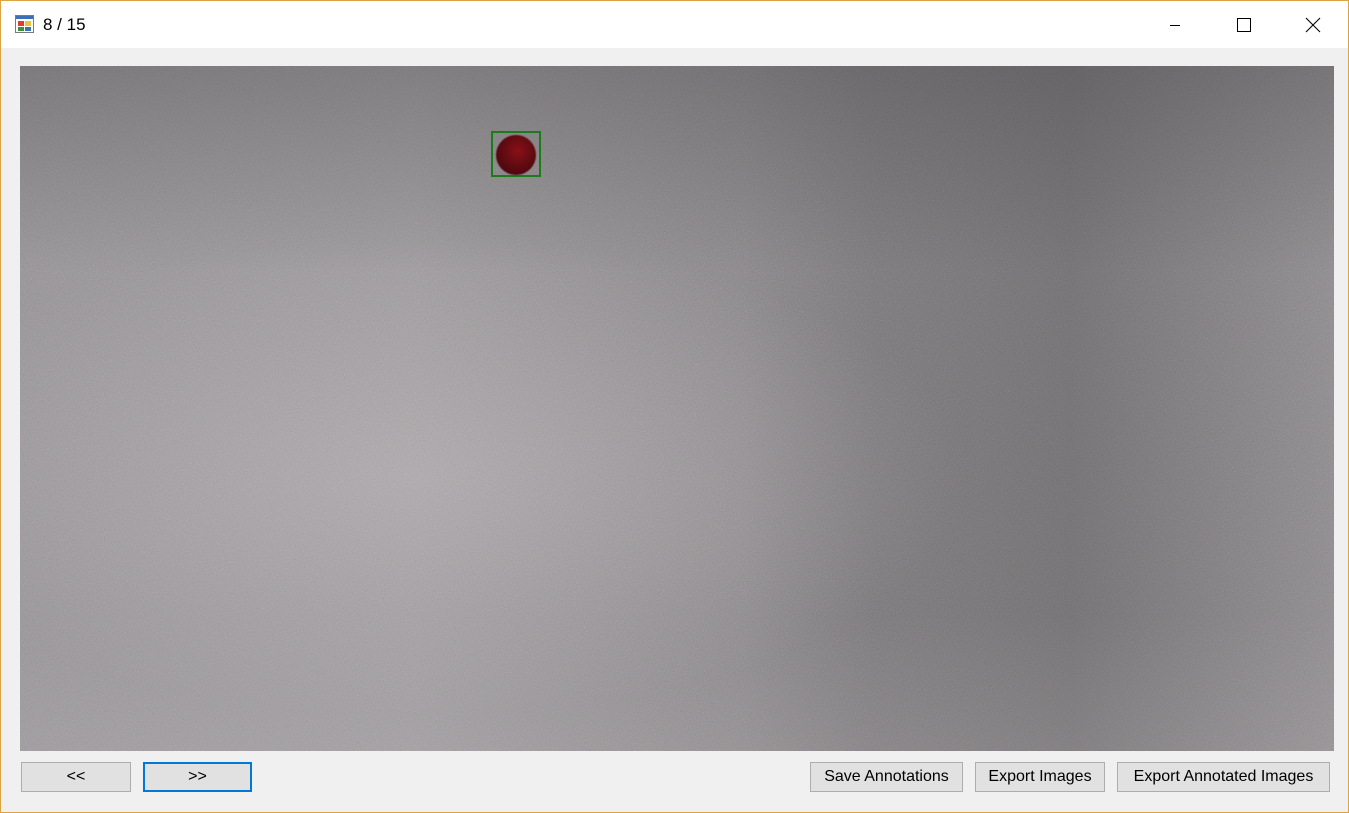 The width and height of the screenshot is (1349, 813). Describe the element at coordinates (24, 24) in the screenshot. I see `app-form-icon` at that location.